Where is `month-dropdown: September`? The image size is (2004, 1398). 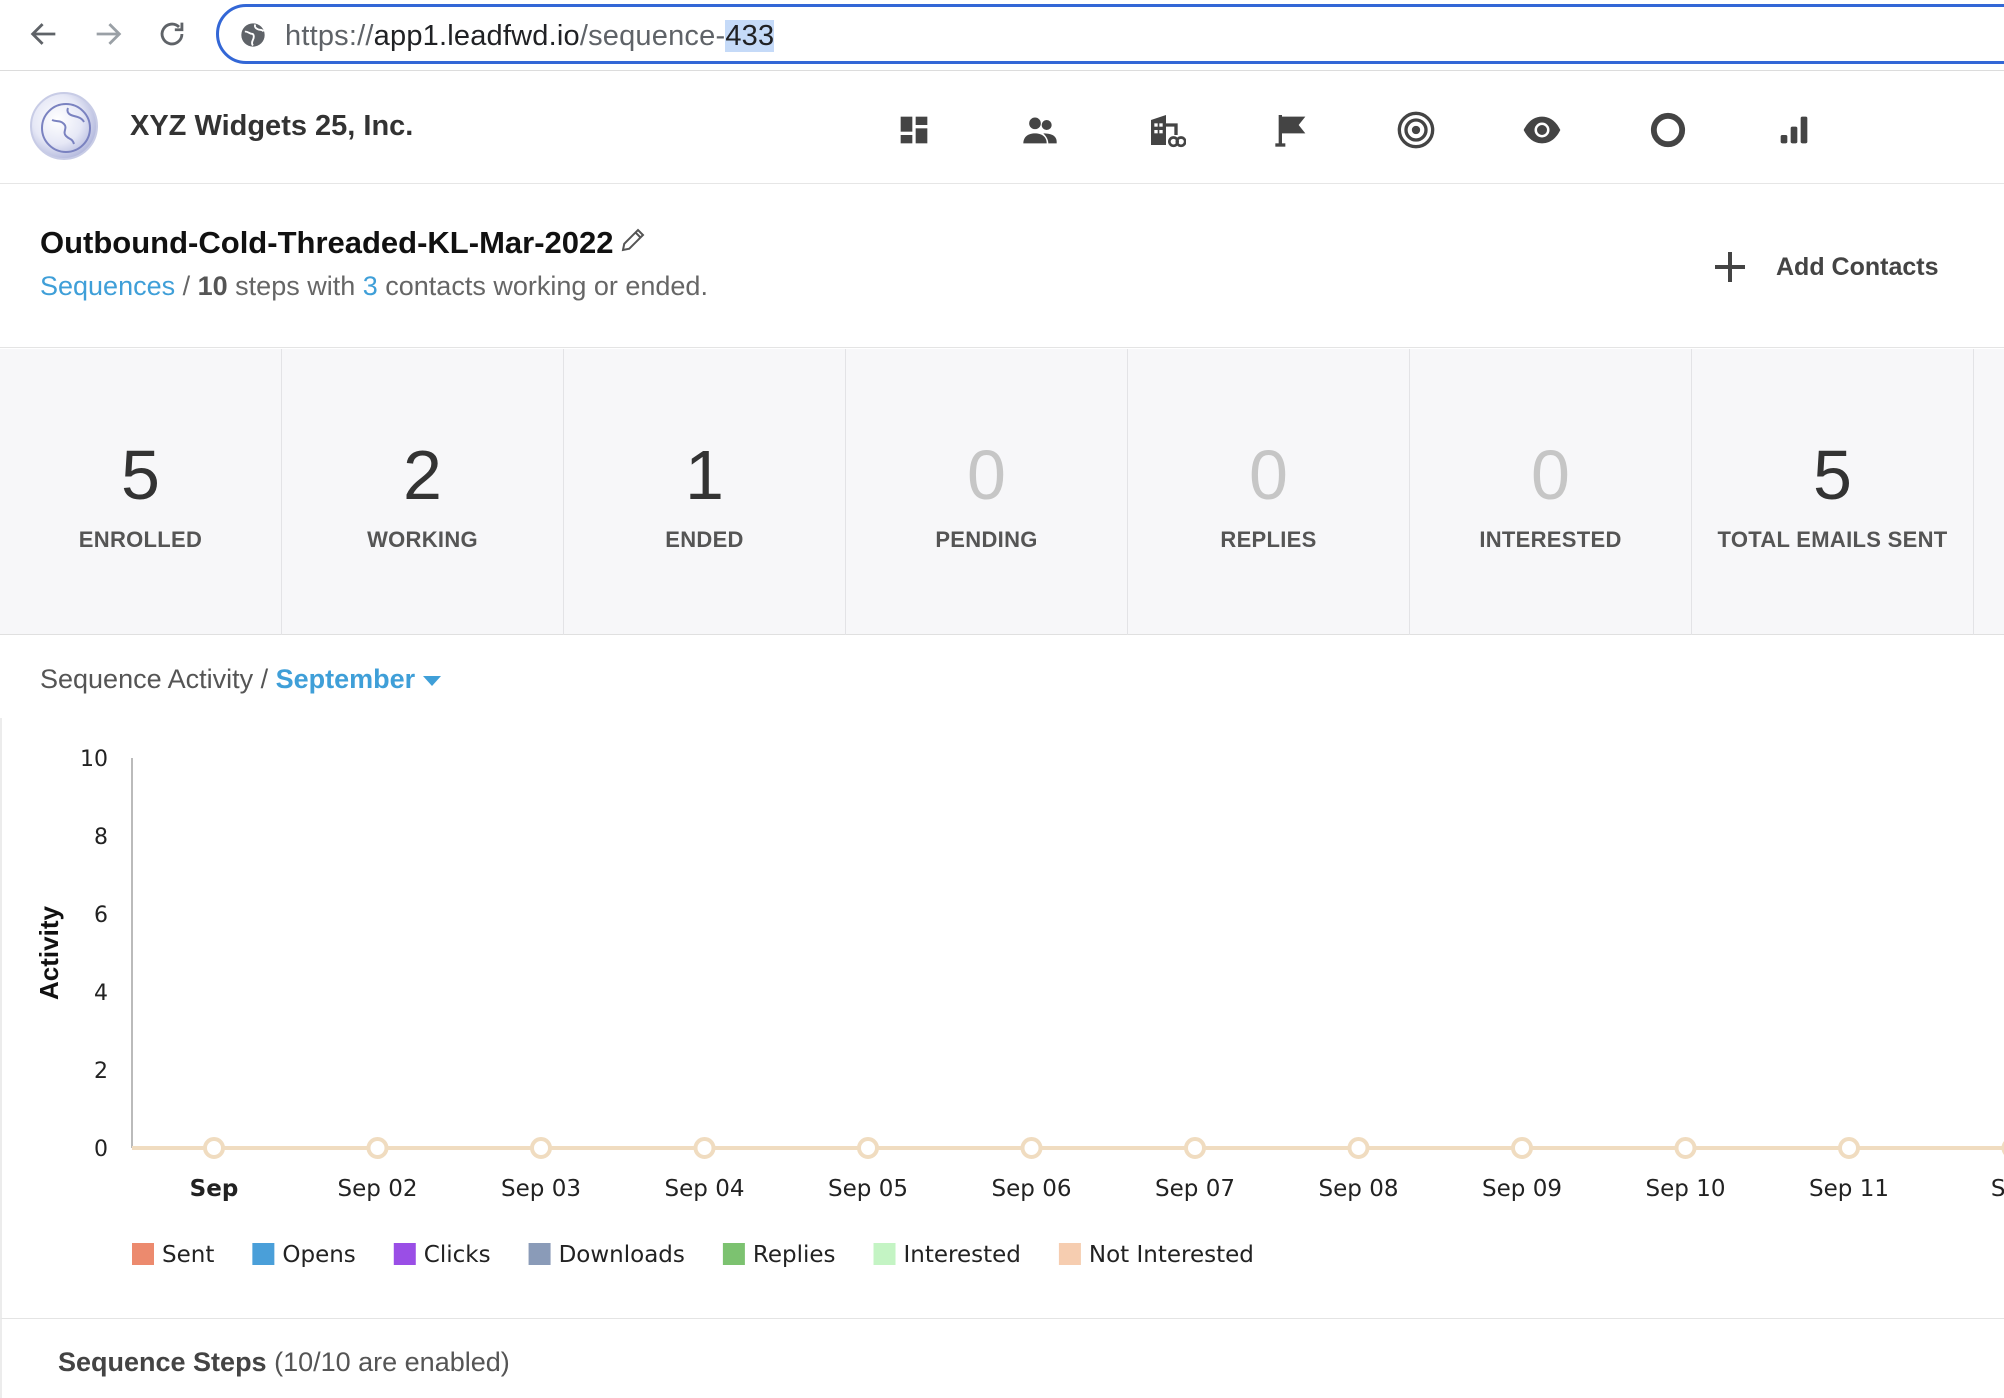 month-dropdown: September is located at coordinates (359, 679).